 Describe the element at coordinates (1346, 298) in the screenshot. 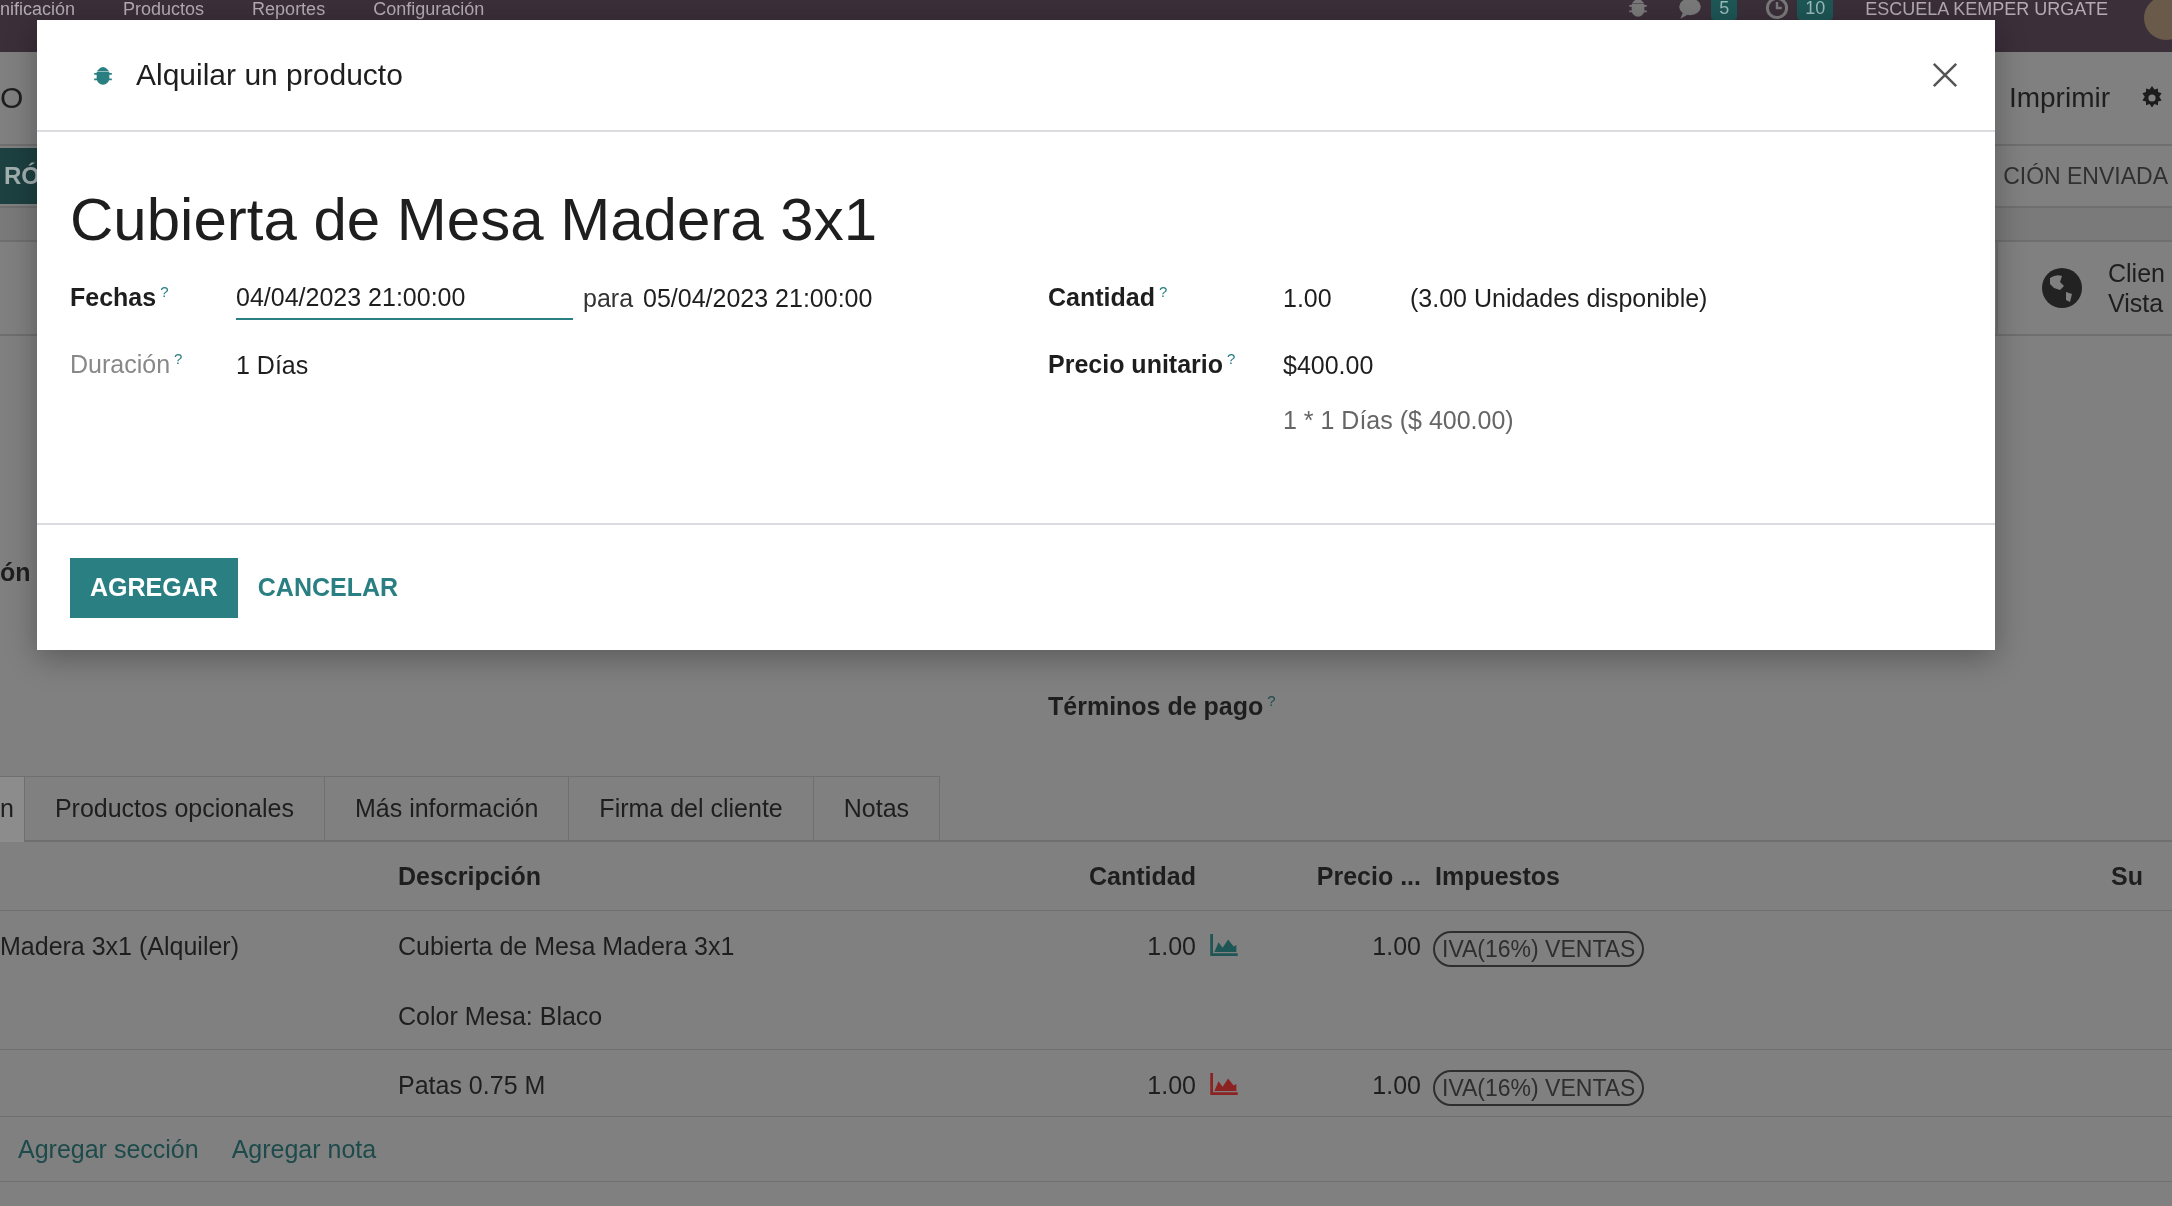

I see `quantity-field: 1.00` at that location.